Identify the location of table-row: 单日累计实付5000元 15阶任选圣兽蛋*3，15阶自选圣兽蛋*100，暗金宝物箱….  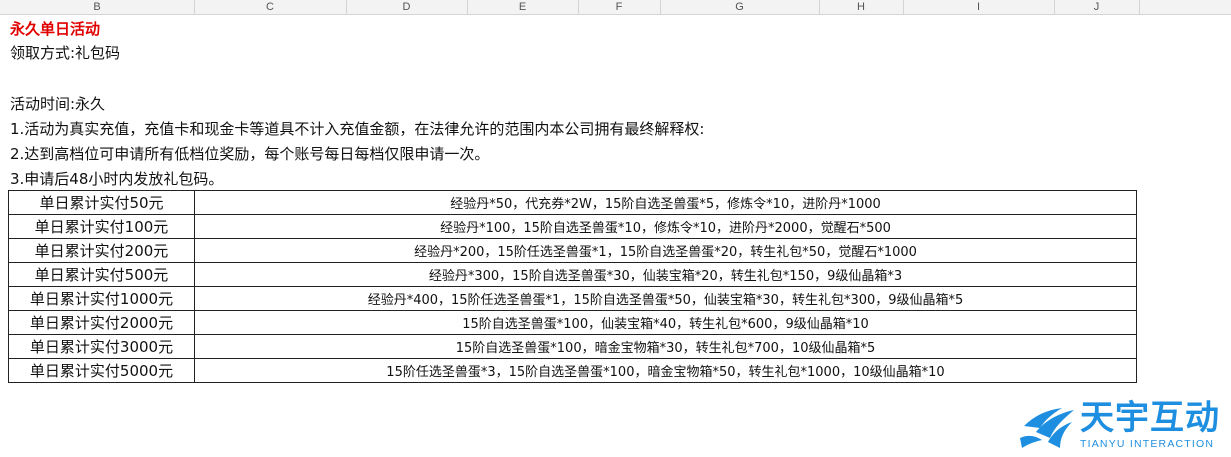
(572, 370).